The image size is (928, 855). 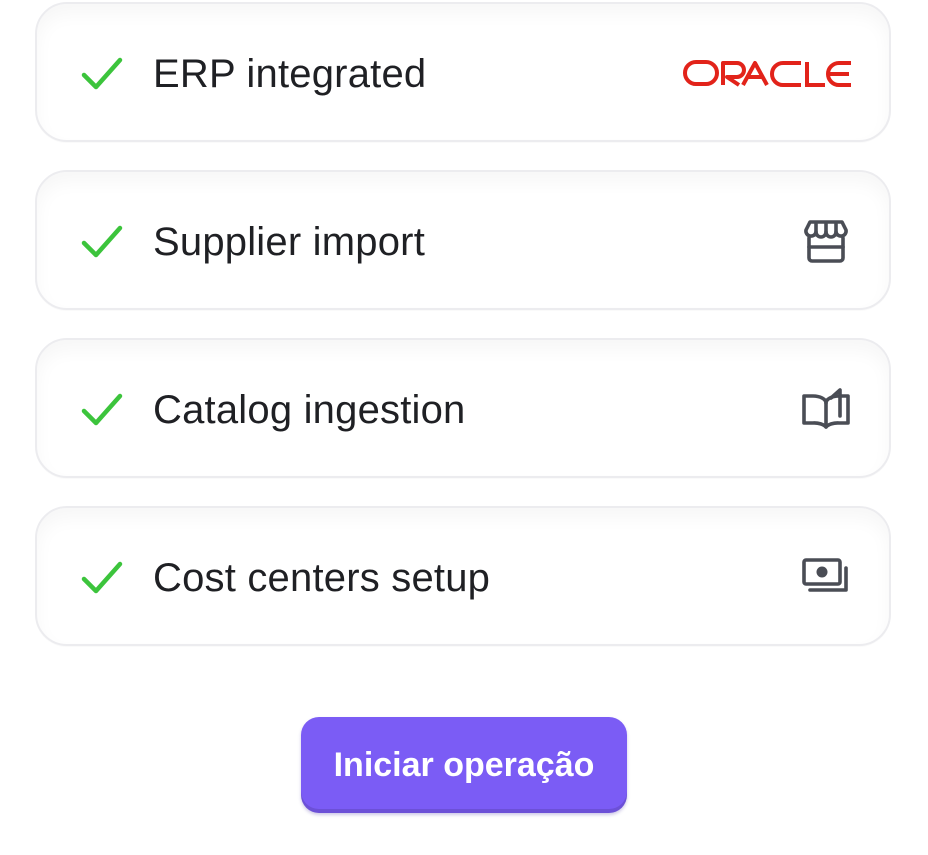 What do you see at coordinates (289, 242) in the screenshot?
I see `step-label: Supplier import` at bounding box center [289, 242].